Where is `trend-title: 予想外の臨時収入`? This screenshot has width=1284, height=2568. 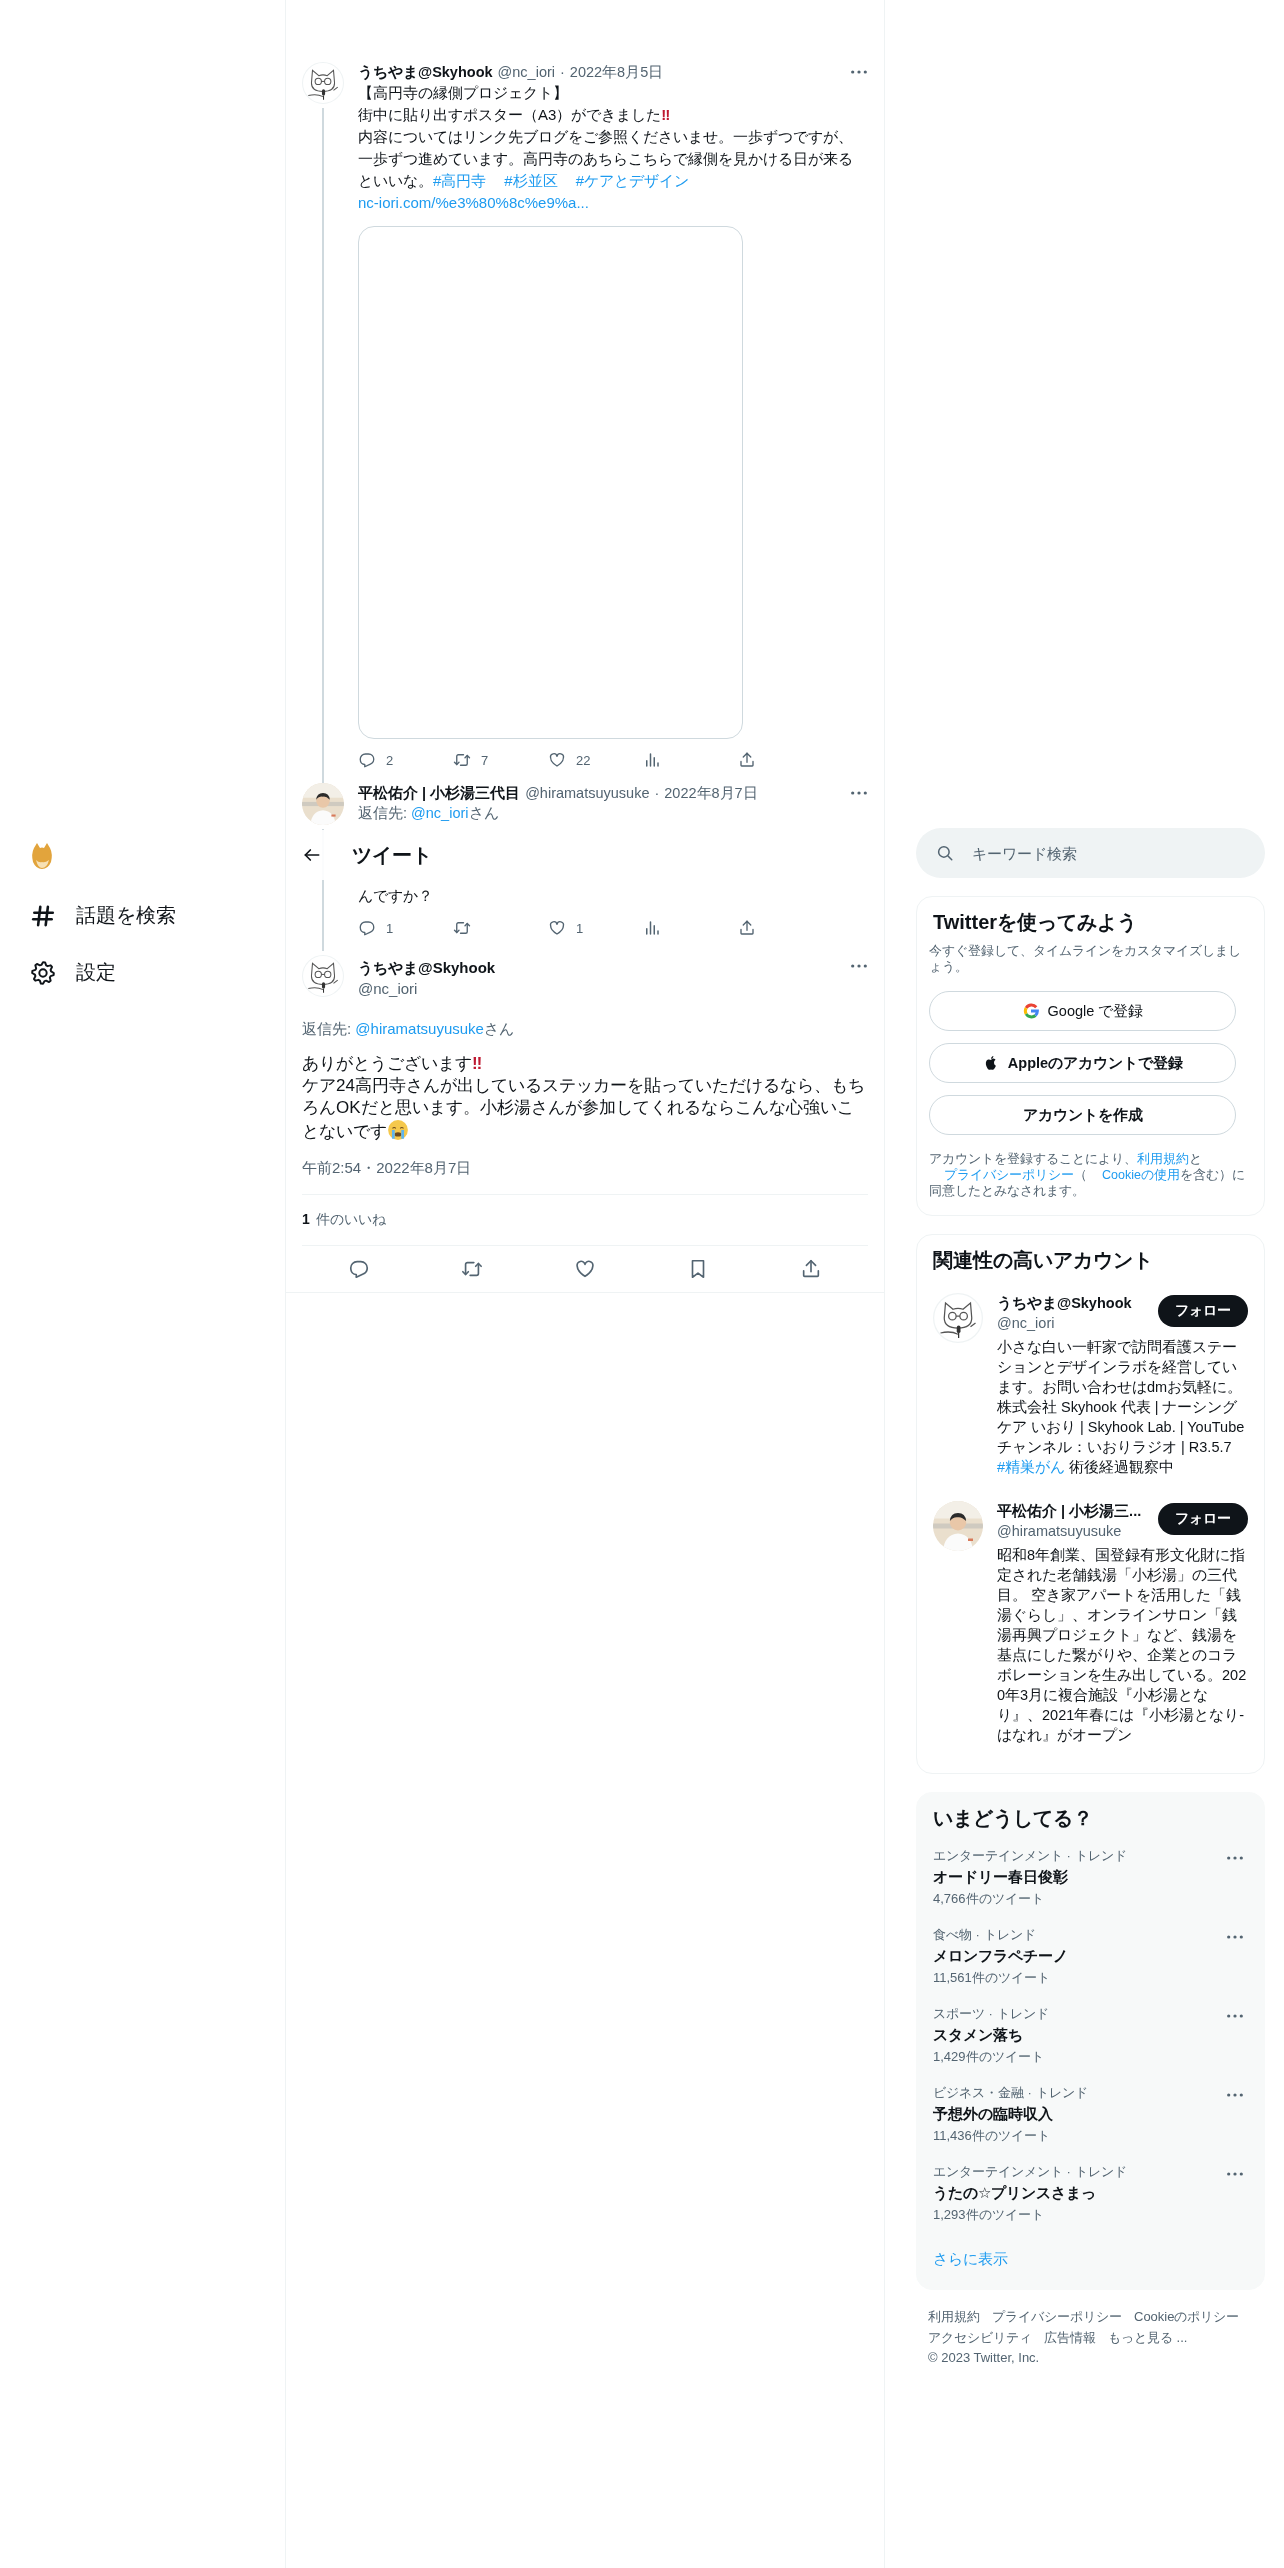 trend-title: 予想外の臨時収入 is located at coordinates (1010, 2114).